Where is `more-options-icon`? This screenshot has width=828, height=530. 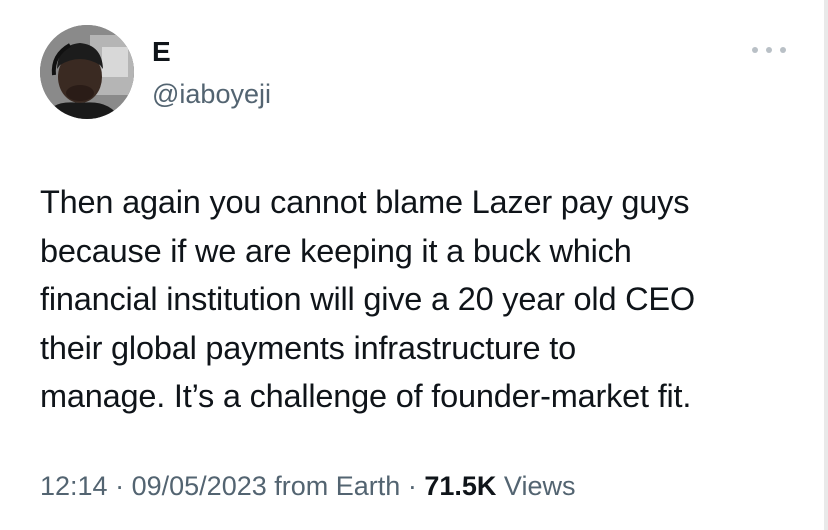
more-options-icon is located at coordinates (769, 50).